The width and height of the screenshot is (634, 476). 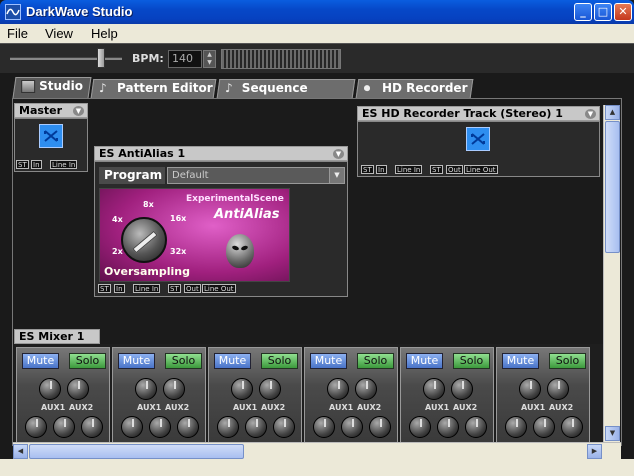 What do you see at coordinates (185, 59) in the screenshot?
I see `bpm-input: 140` at bounding box center [185, 59].